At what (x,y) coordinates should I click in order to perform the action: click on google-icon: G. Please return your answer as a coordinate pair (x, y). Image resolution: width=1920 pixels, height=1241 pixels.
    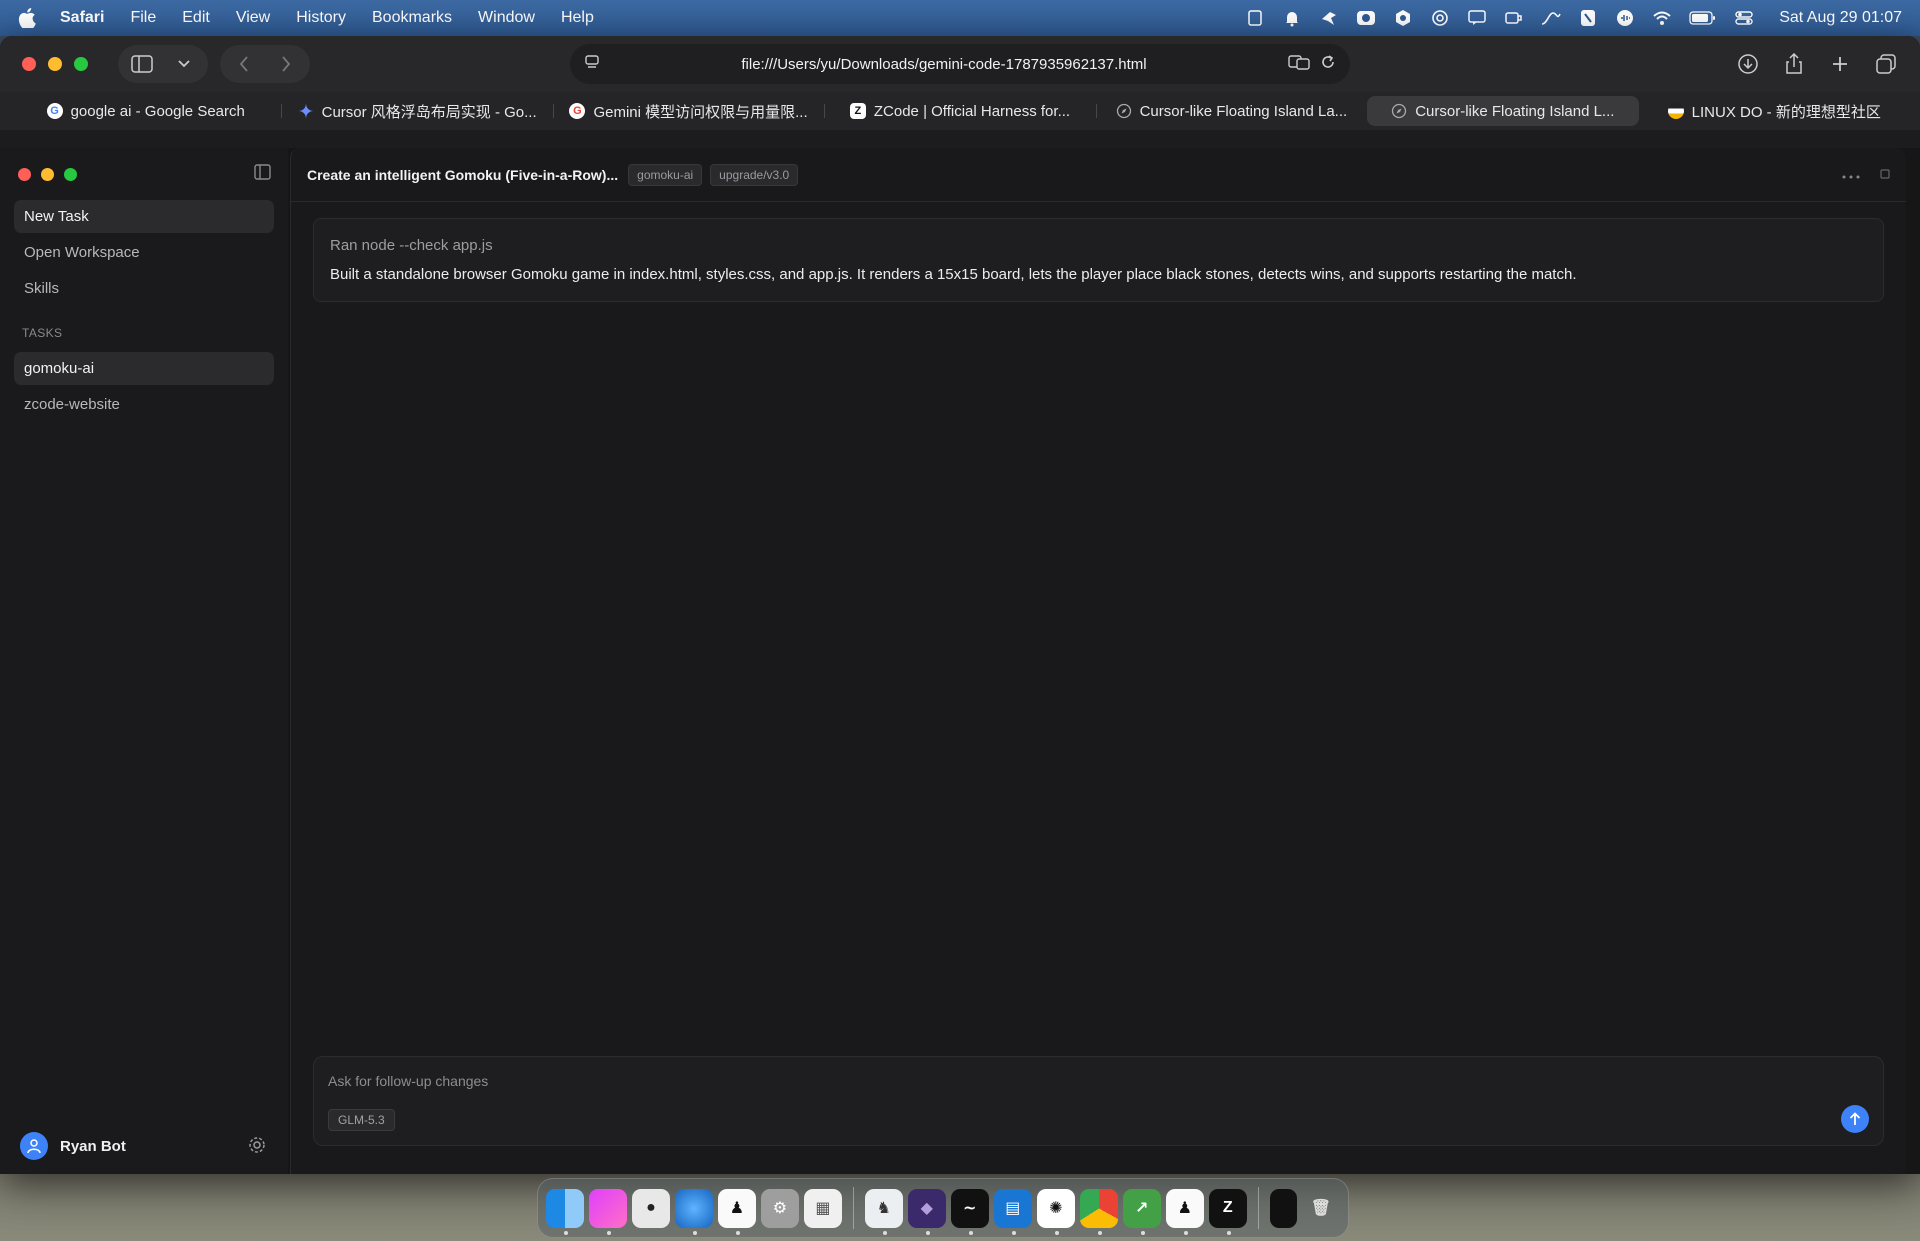
    Looking at the image, I should click on (577, 111).